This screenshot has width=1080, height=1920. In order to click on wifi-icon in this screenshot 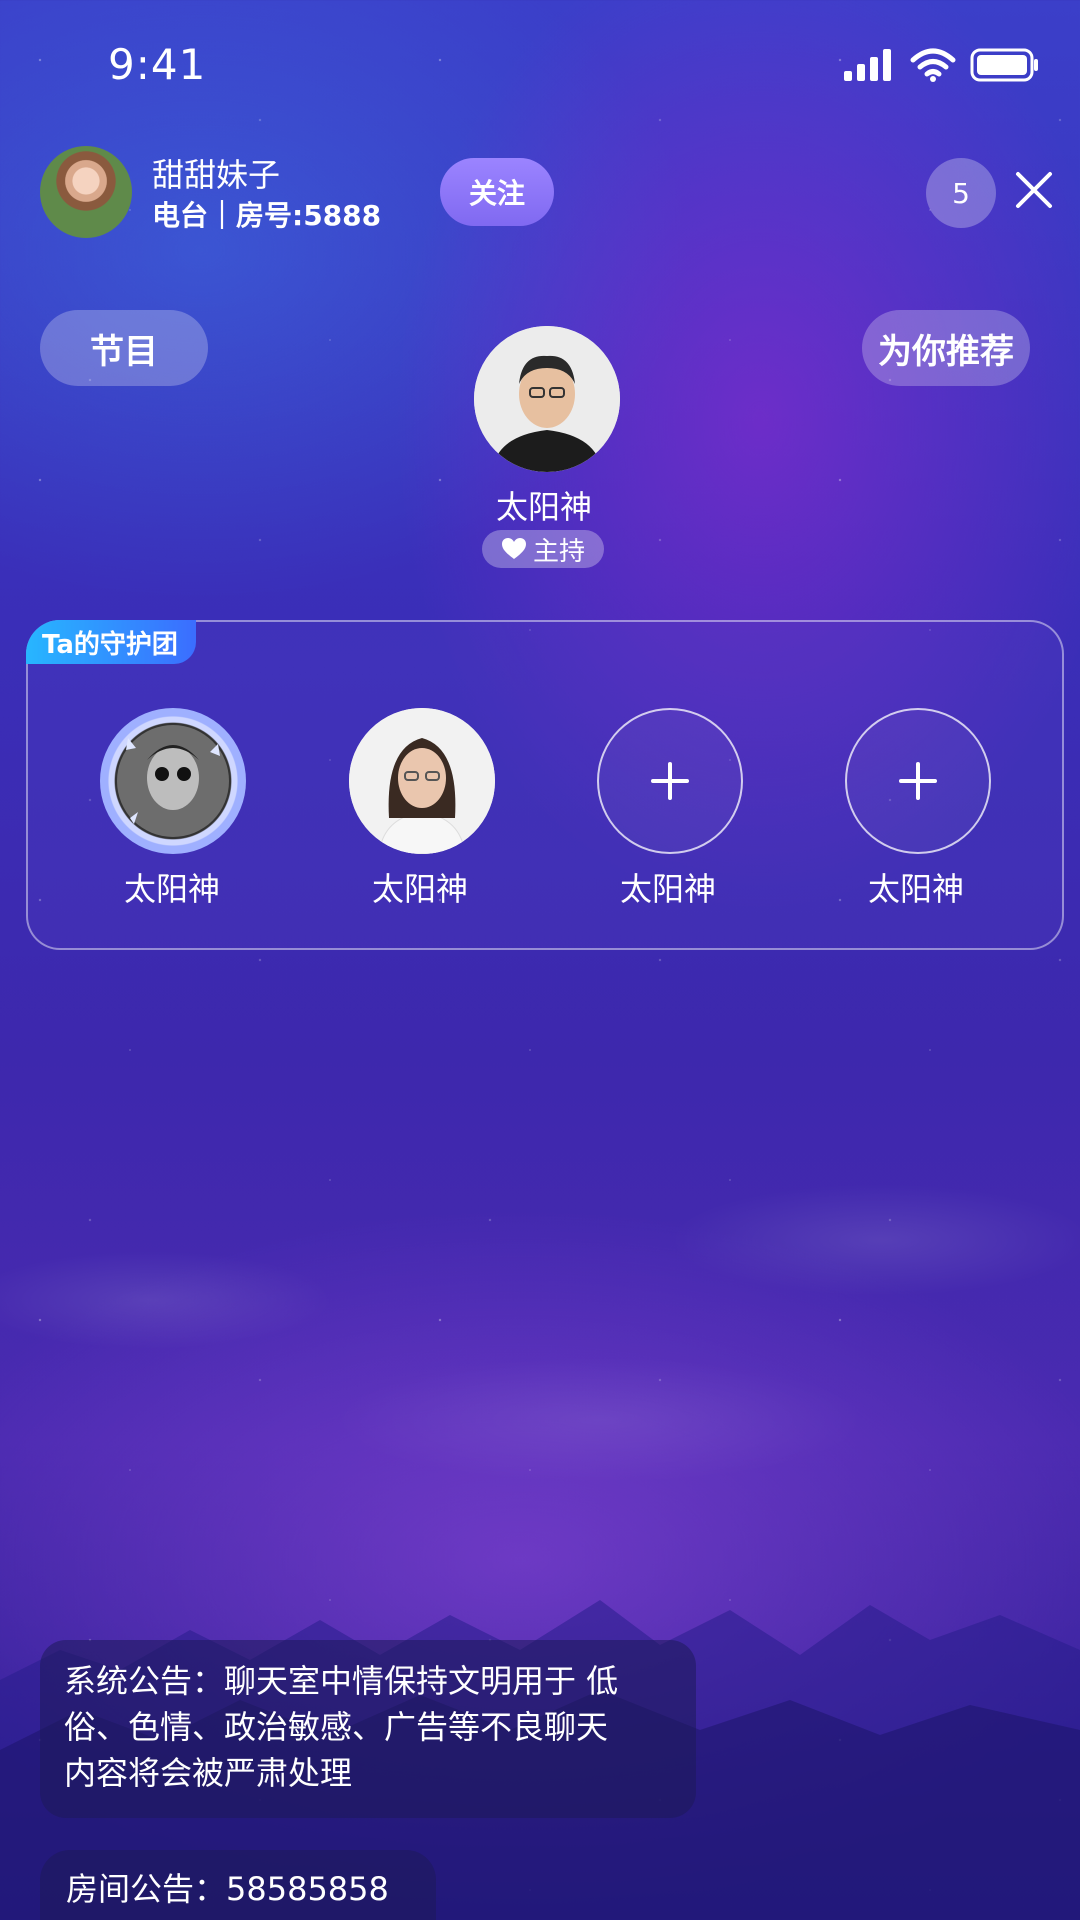, I will do `click(933, 65)`.